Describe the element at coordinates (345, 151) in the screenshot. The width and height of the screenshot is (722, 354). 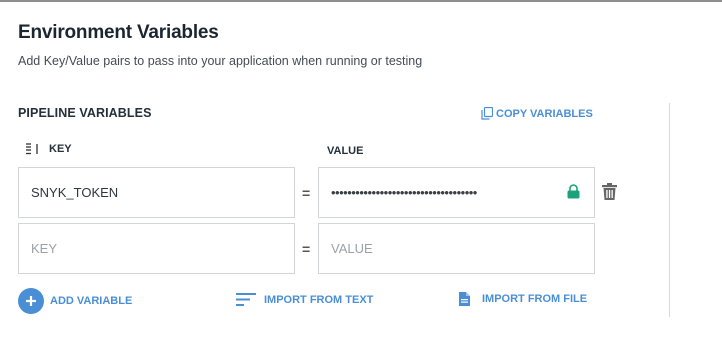
I see `value-column-header: VALUE` at that location.